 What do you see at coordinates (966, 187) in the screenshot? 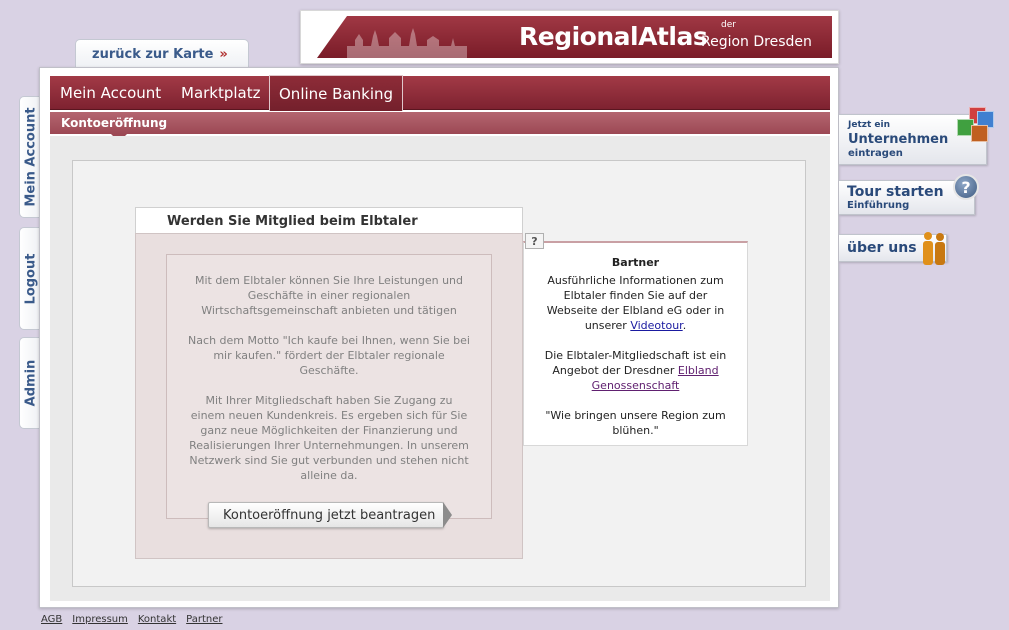
I see `help-circle-icon: ?` at bounding box center [966, 187].